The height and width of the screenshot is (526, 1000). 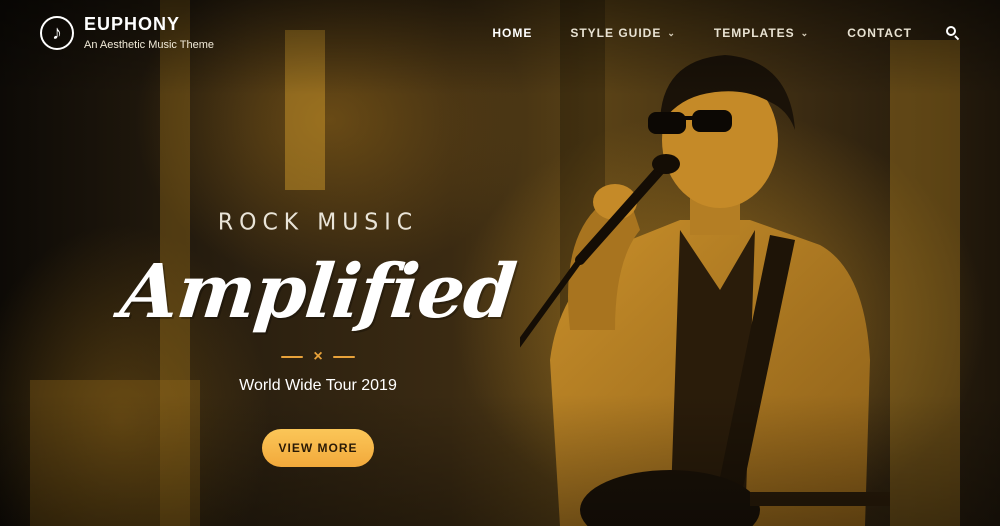 I want to click on site-logo: ♪ EUPHONY An Aesthetic Music Theme, so click(x=127, y=32).